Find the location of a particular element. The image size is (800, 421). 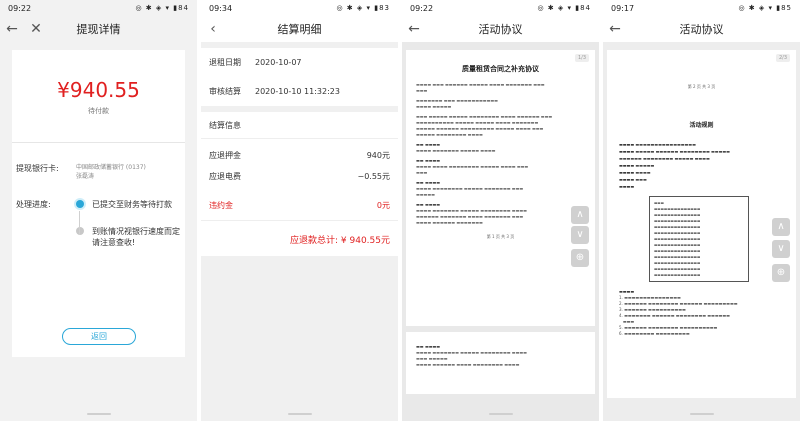

nav-bar: ‹ 结算明细 is located at coordinates (299, 29).